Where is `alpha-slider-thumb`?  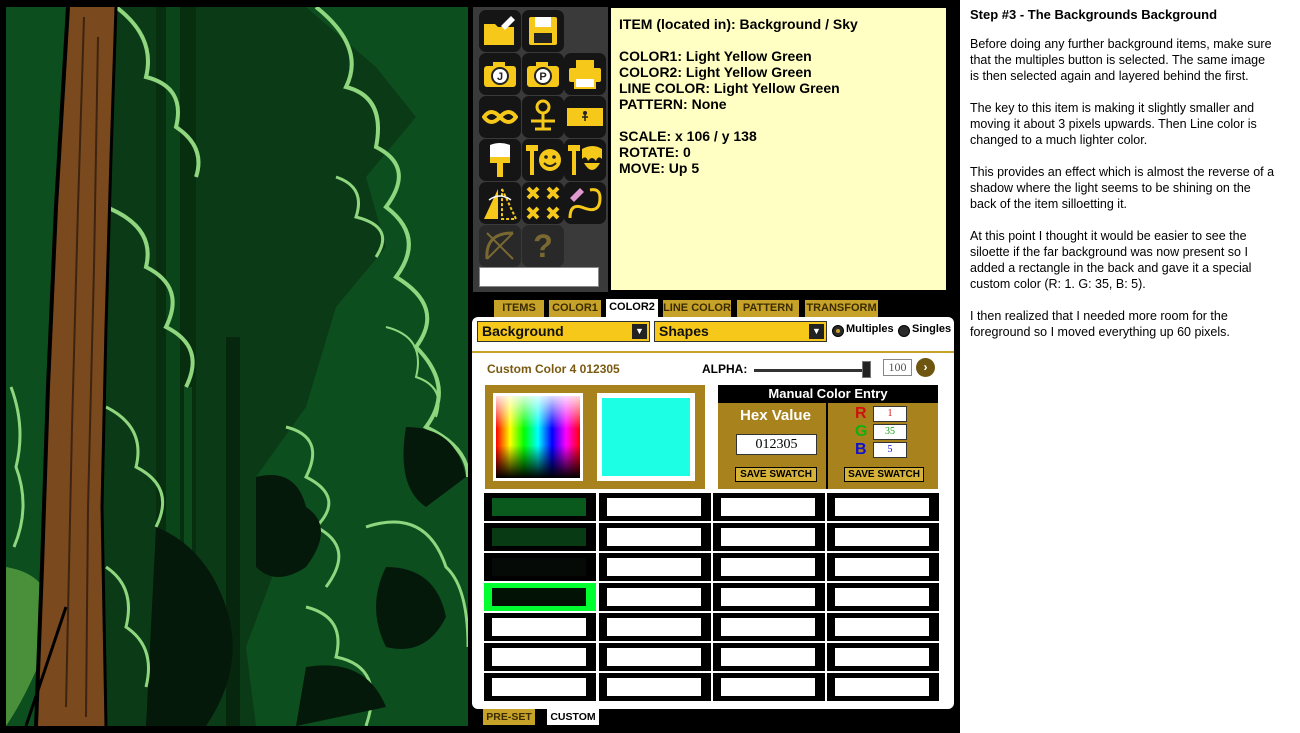
alpha-slider-thumb is located at coordinates (866, 369).